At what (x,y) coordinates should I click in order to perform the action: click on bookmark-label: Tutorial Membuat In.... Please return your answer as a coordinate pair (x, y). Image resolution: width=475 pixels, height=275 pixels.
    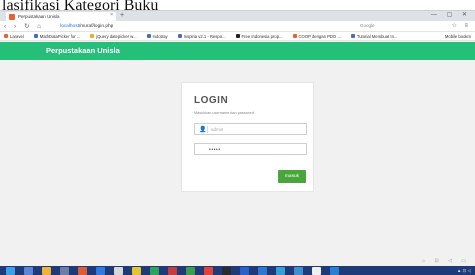
    Looking at the image, I should click on (377, 36).